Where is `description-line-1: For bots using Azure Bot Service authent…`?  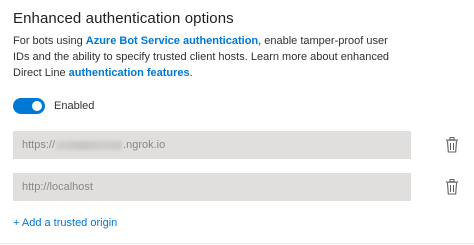 description-line-1: For bots using Azure Bot Service authent… is located at coordinates (213, 41).